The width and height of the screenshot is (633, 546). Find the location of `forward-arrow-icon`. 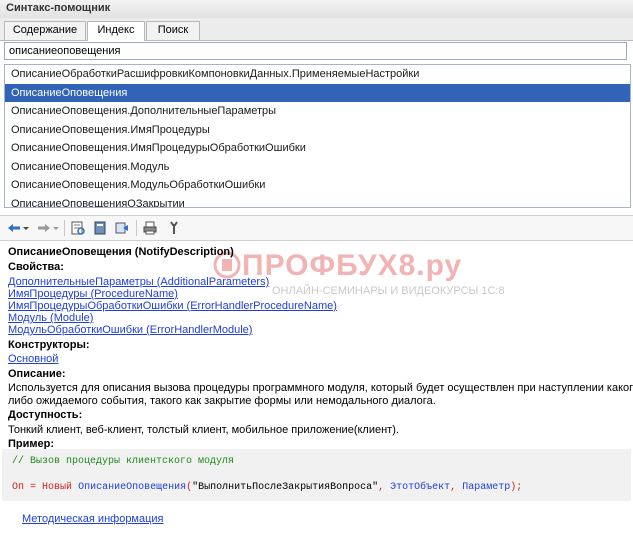

forward-arrow-icon is located at coordinates (44, 228).